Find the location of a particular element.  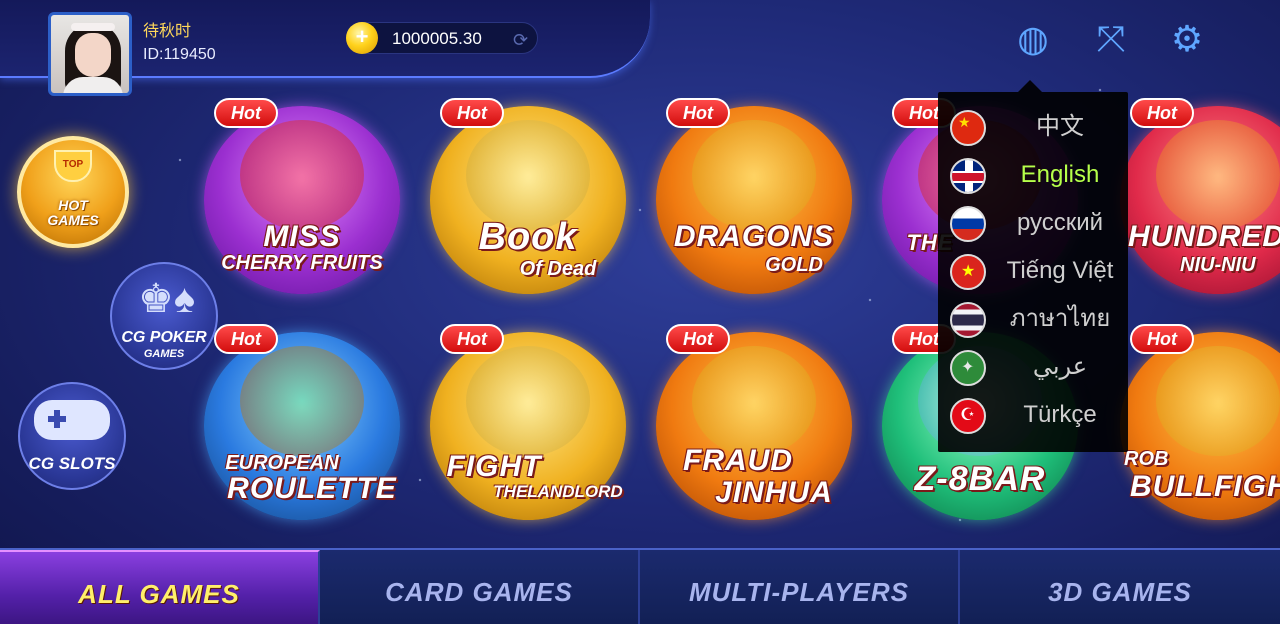

hot-games-label-line1: HOT is located at coordinates (73, 205).